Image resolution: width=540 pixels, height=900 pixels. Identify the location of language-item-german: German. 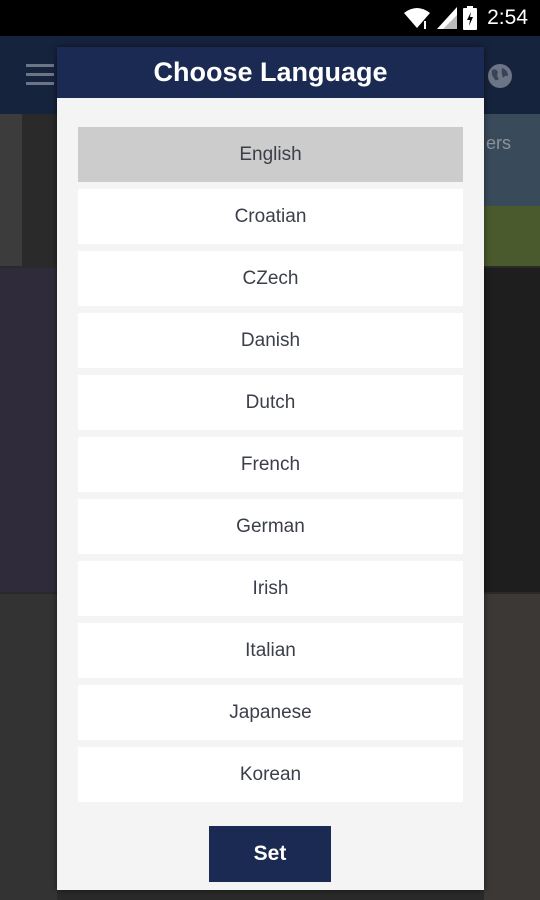
(270, 526).